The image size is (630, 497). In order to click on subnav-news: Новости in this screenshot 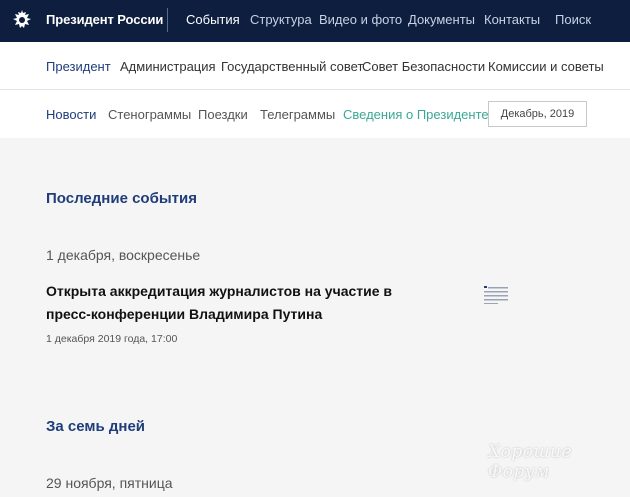, I will do `click(71, 114)`.